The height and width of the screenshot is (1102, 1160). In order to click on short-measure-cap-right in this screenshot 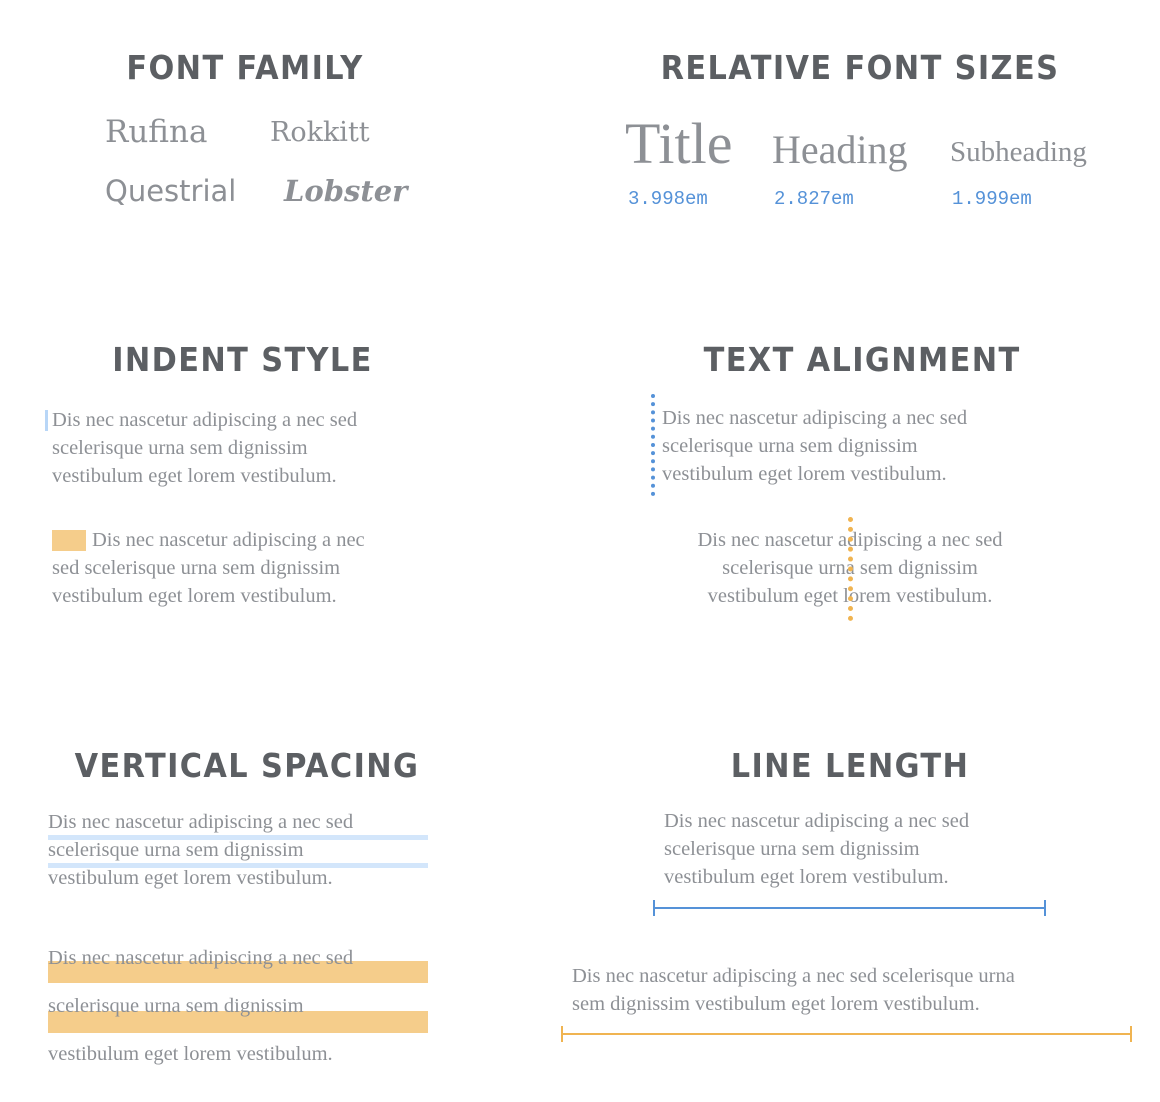, I will do `click(1045, 908)`.